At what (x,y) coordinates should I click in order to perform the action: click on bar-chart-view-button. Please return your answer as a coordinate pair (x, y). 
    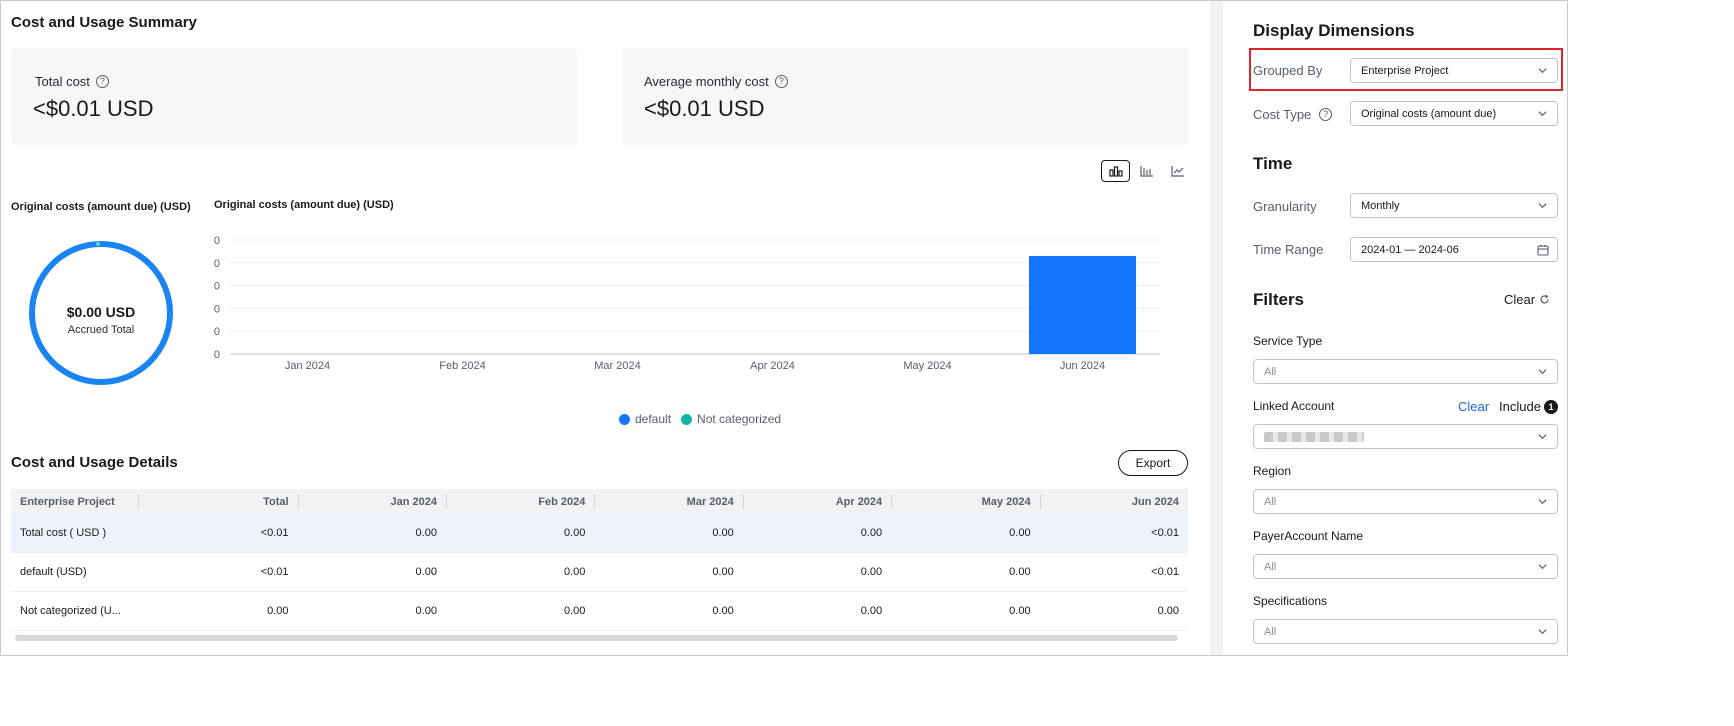
    Looking at the image, I should click on (1115, 171).